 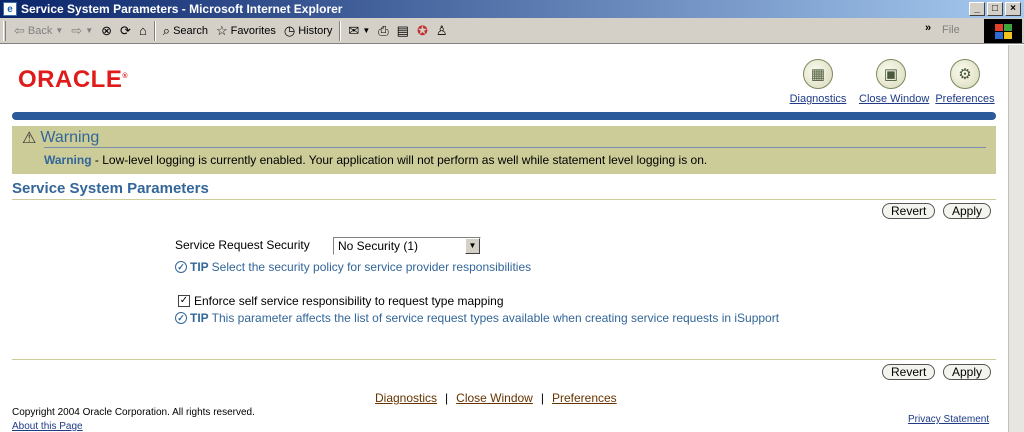 What do you see at coordinates (891, 74) in the screenshot?
I see `close-window-icon: ▣` at bounding box center [891, 74].